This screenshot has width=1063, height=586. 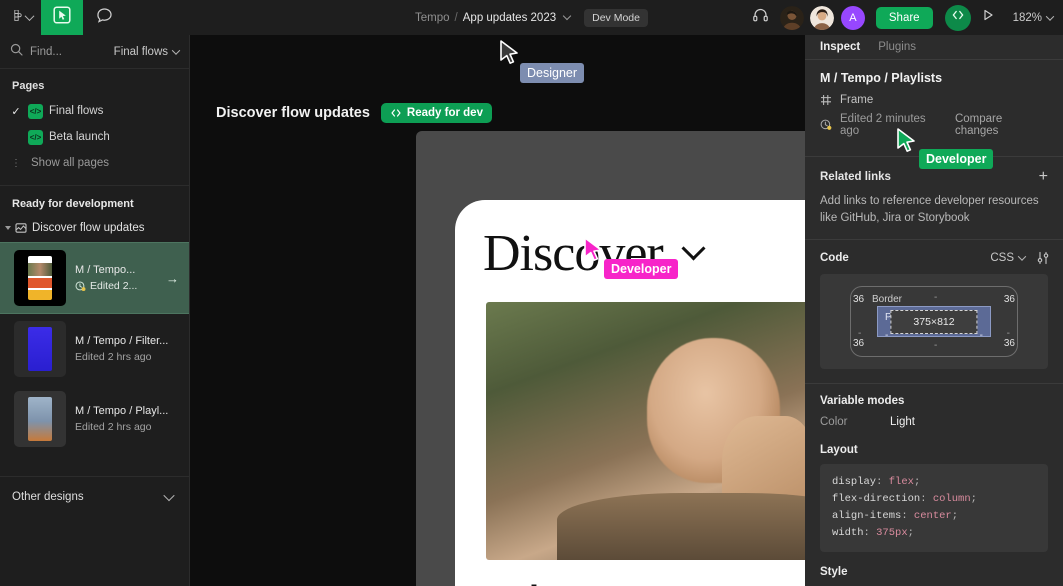 I want to click on flows-selector-label: Final flows, so click(x=140, y=51).